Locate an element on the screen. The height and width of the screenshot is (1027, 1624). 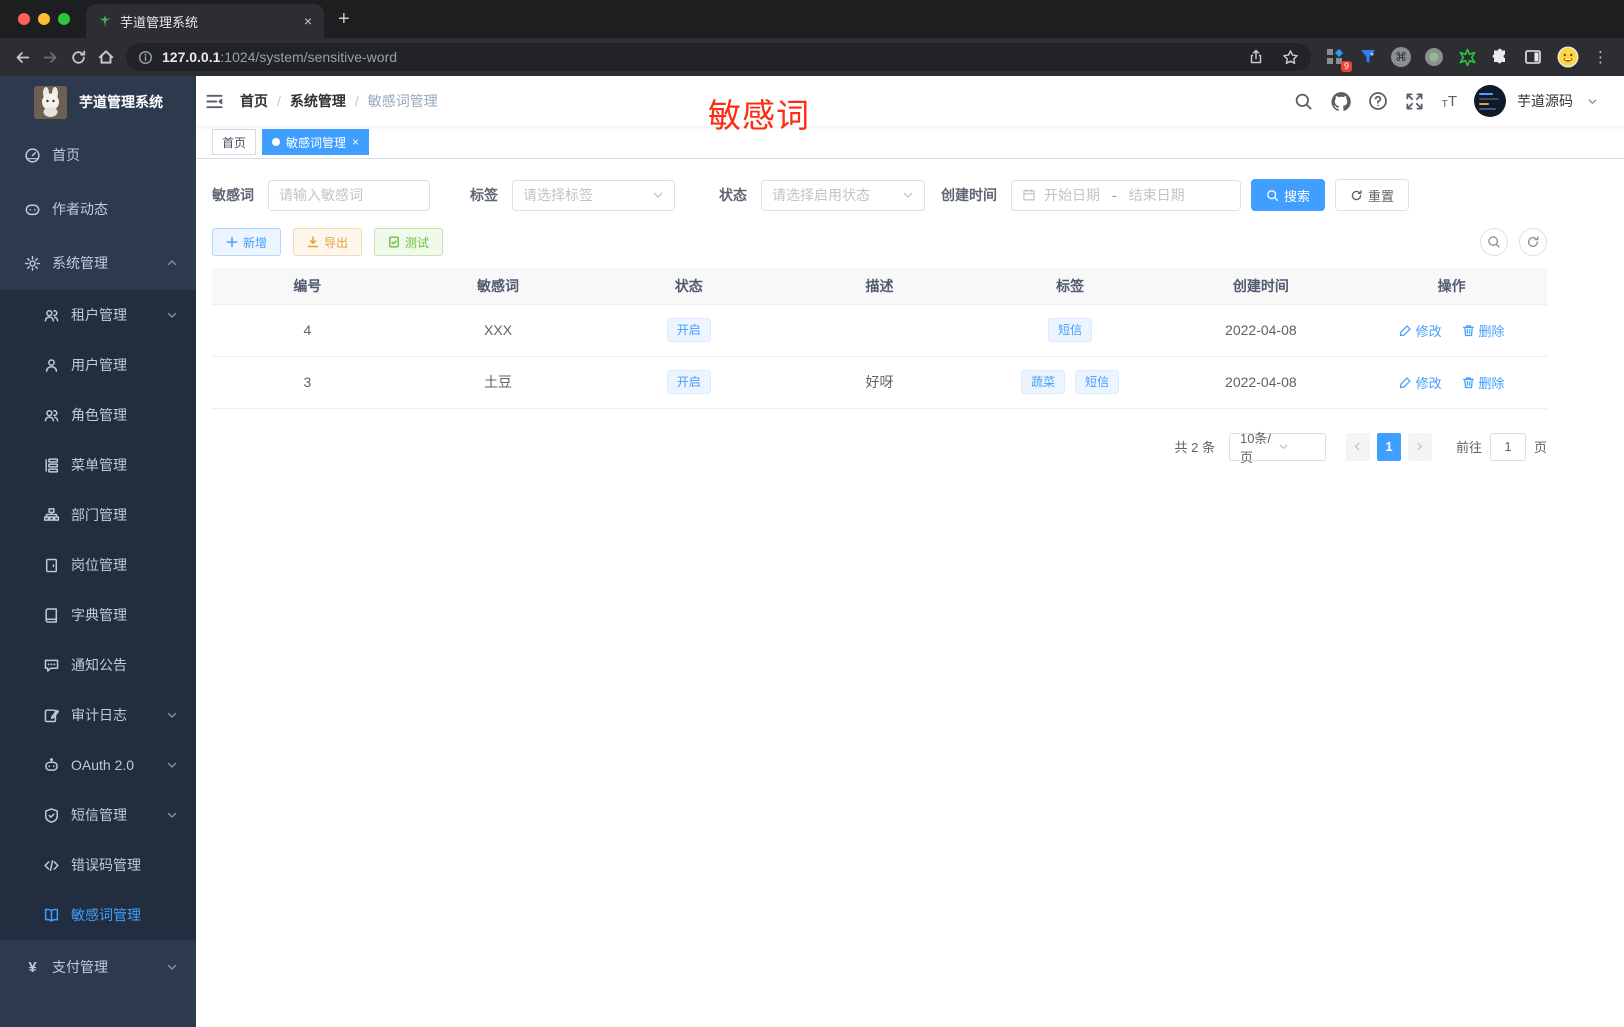
green-star-extension-icon is located at coordinates (1467, 57).